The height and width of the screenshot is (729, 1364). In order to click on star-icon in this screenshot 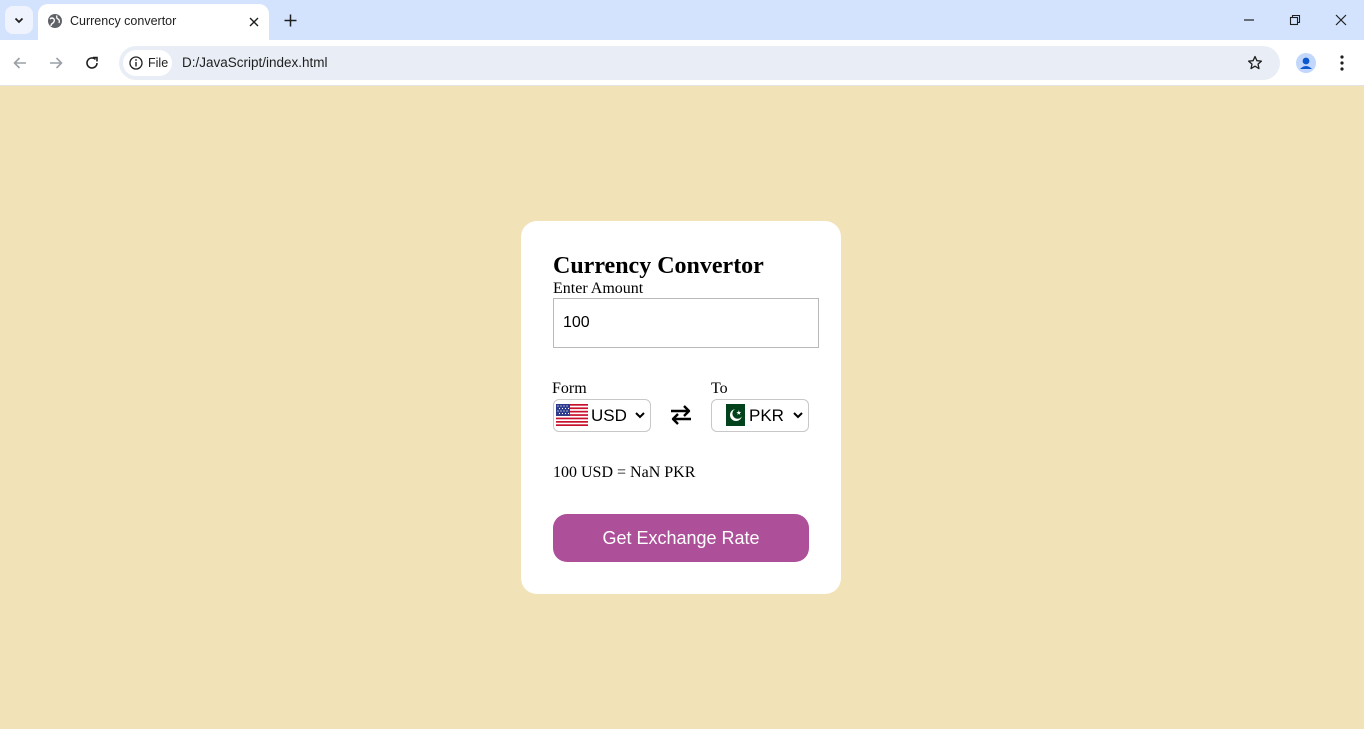, I will do `click(1255, 62)`.